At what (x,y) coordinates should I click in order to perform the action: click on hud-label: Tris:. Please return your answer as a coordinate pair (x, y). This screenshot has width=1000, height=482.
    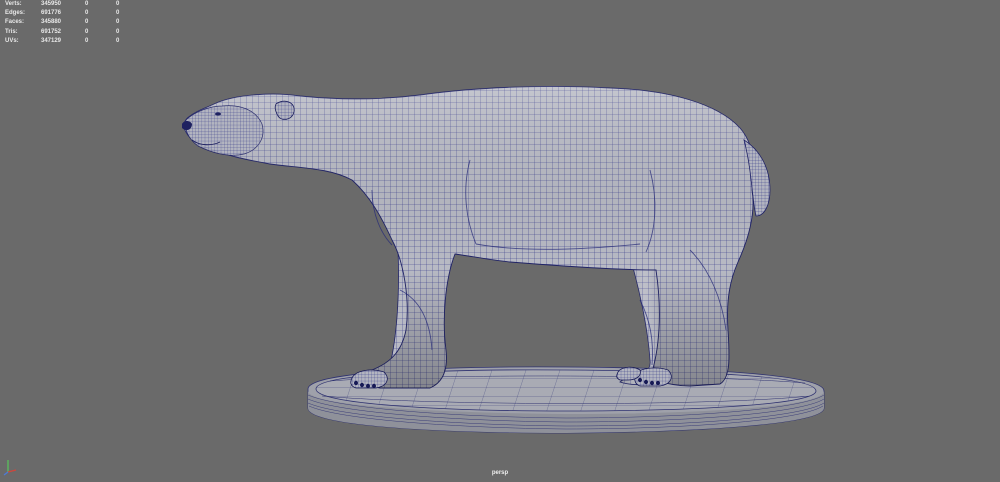
    Looking at the image, I should click on (11, 31).